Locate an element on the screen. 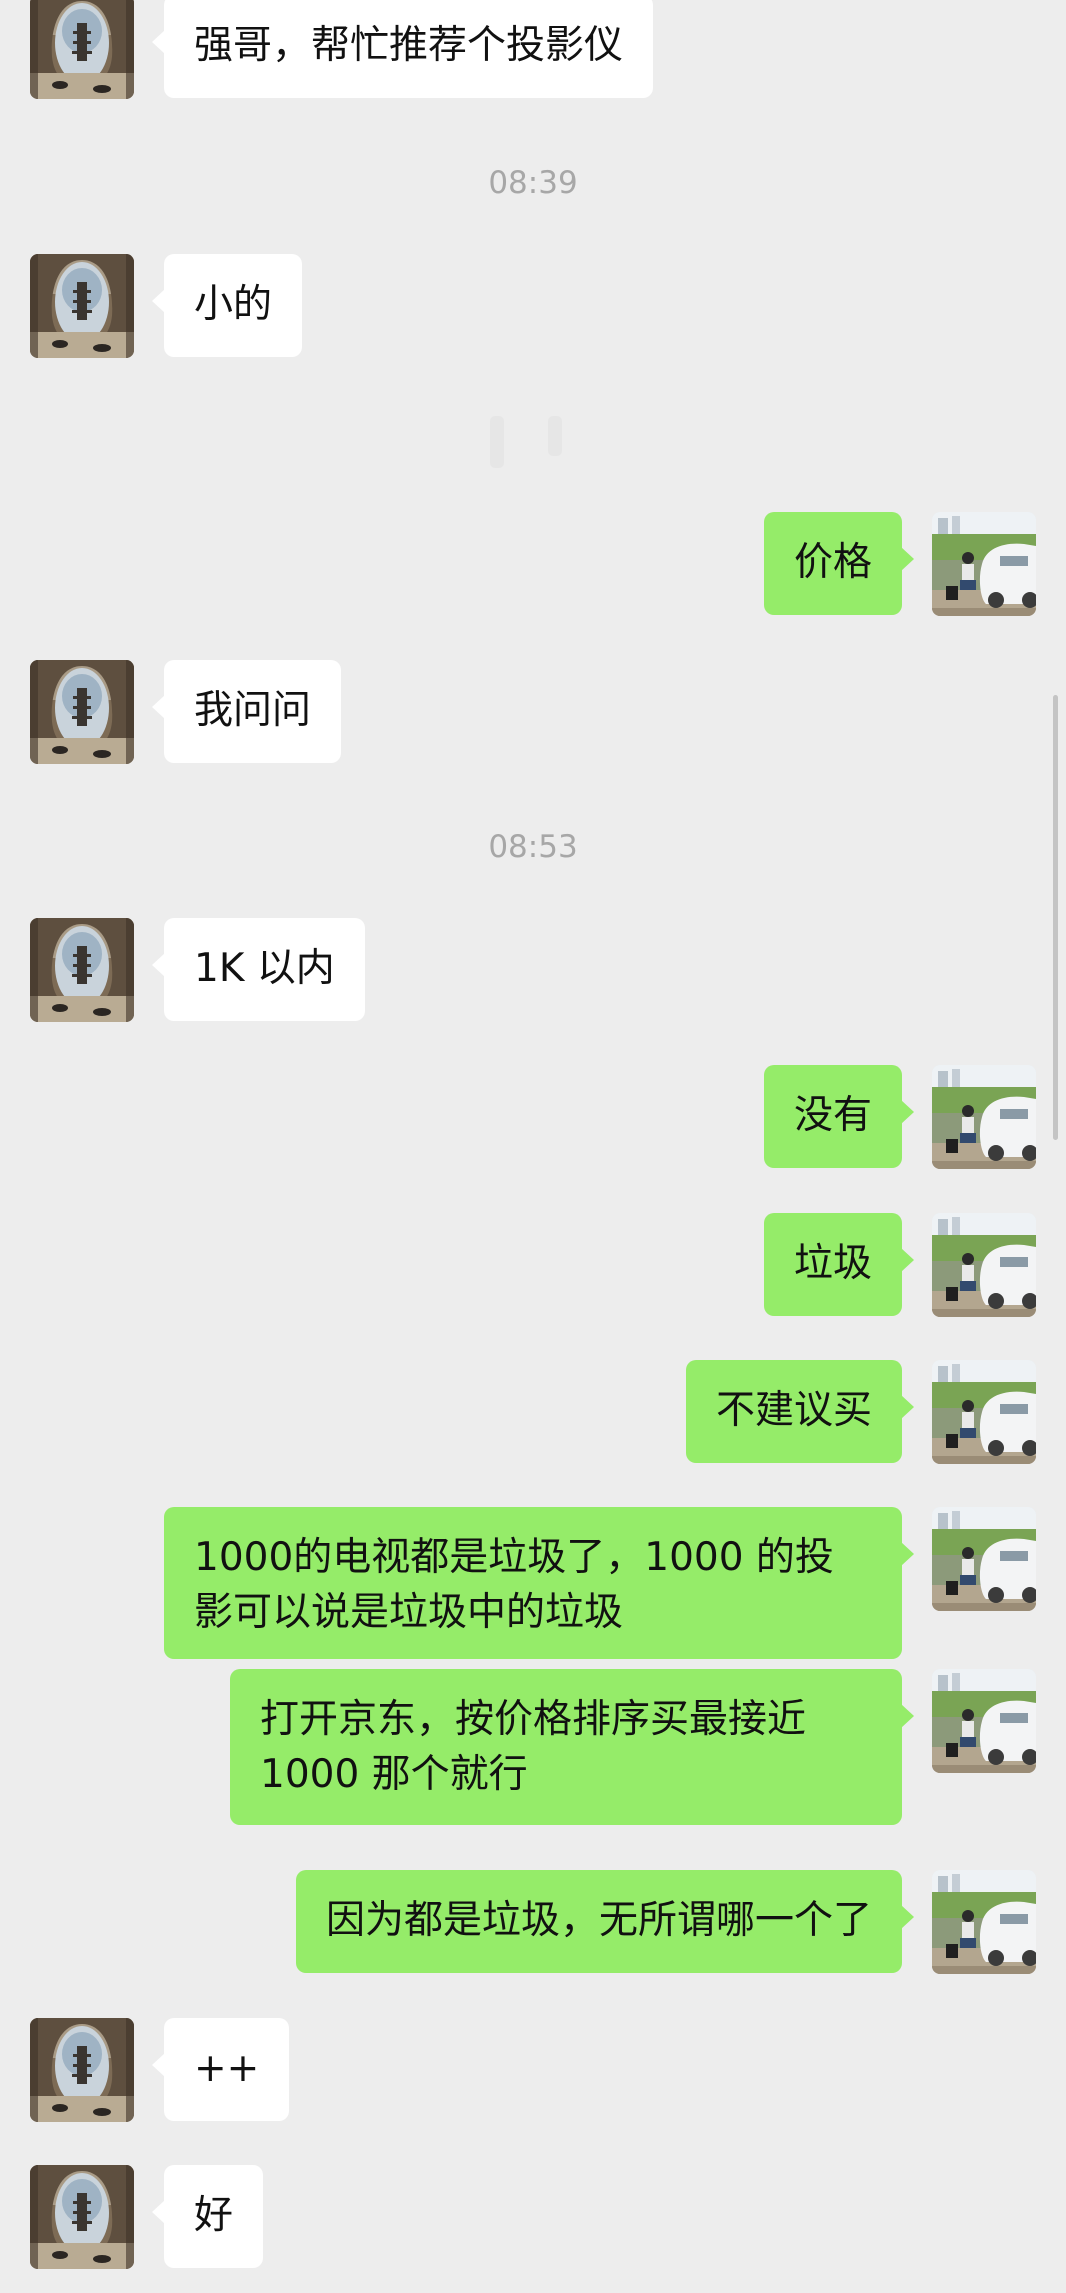  faint-watermark is located at coordinates (526, 442).